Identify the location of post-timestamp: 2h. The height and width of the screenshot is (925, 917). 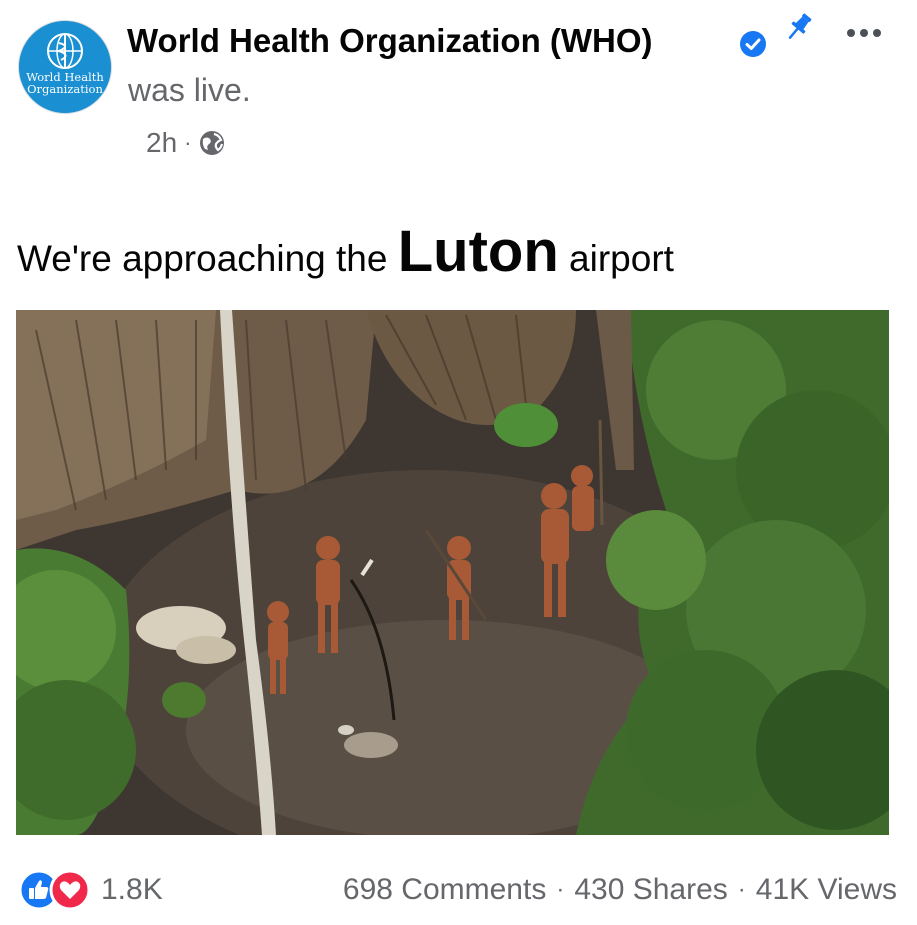
(161, 143).